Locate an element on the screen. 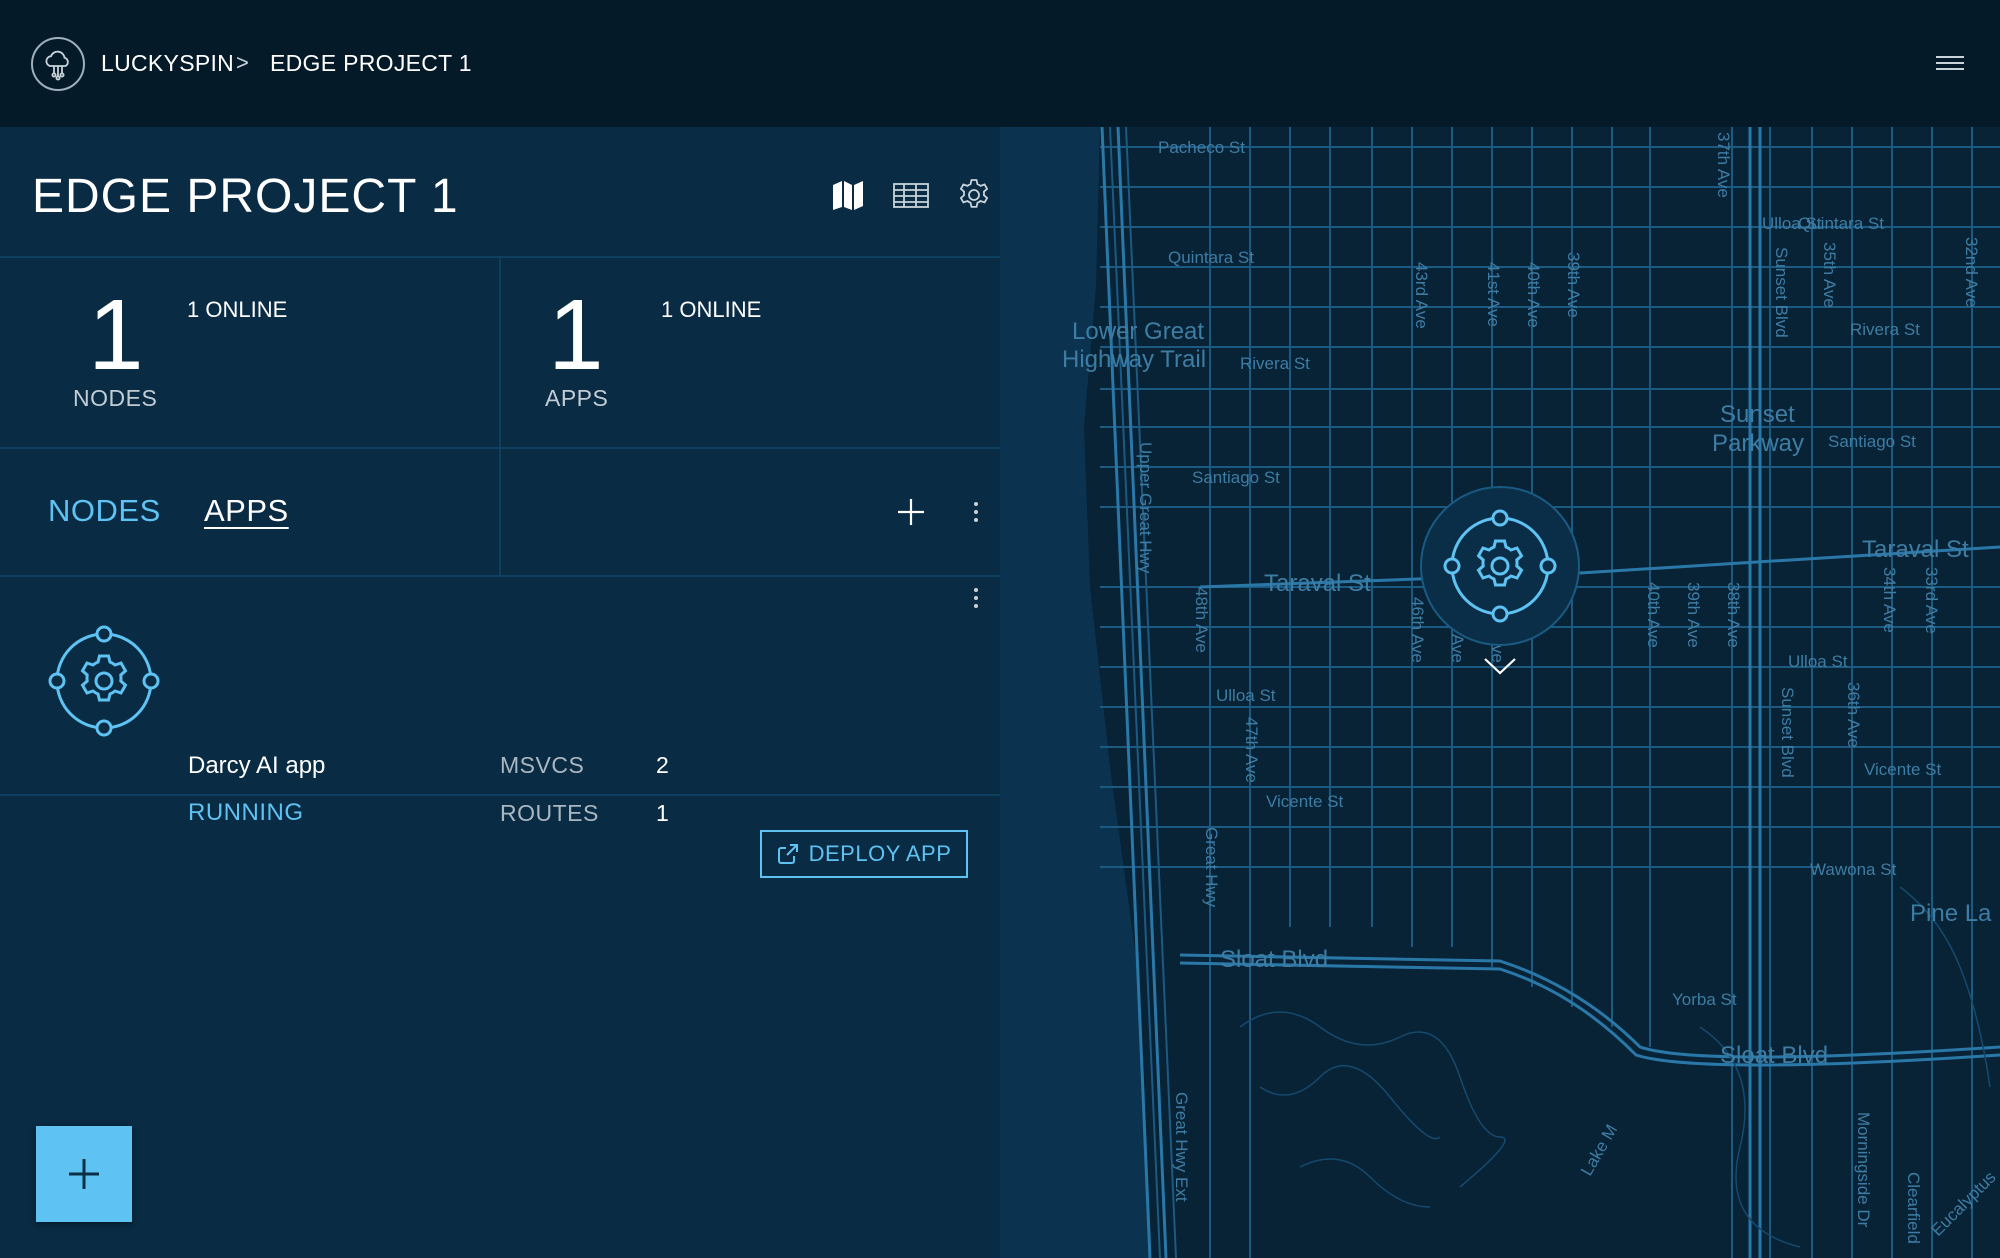 The width and height of the screenshot is (2000, 1258). map-label: 37th Ave is located at coordinates (1723, 165).